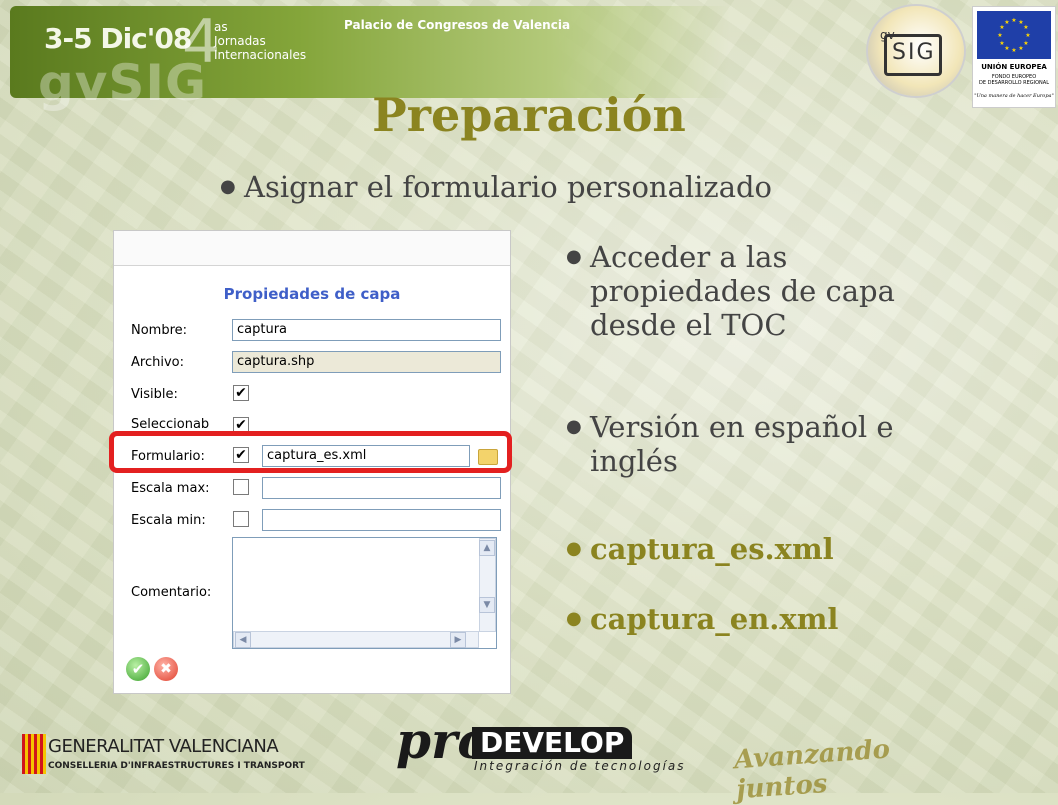 This screenshot has width=1058, height=805. I want to click on event-venue: Palacio de Congresos de Valencia, so click(457, 25).